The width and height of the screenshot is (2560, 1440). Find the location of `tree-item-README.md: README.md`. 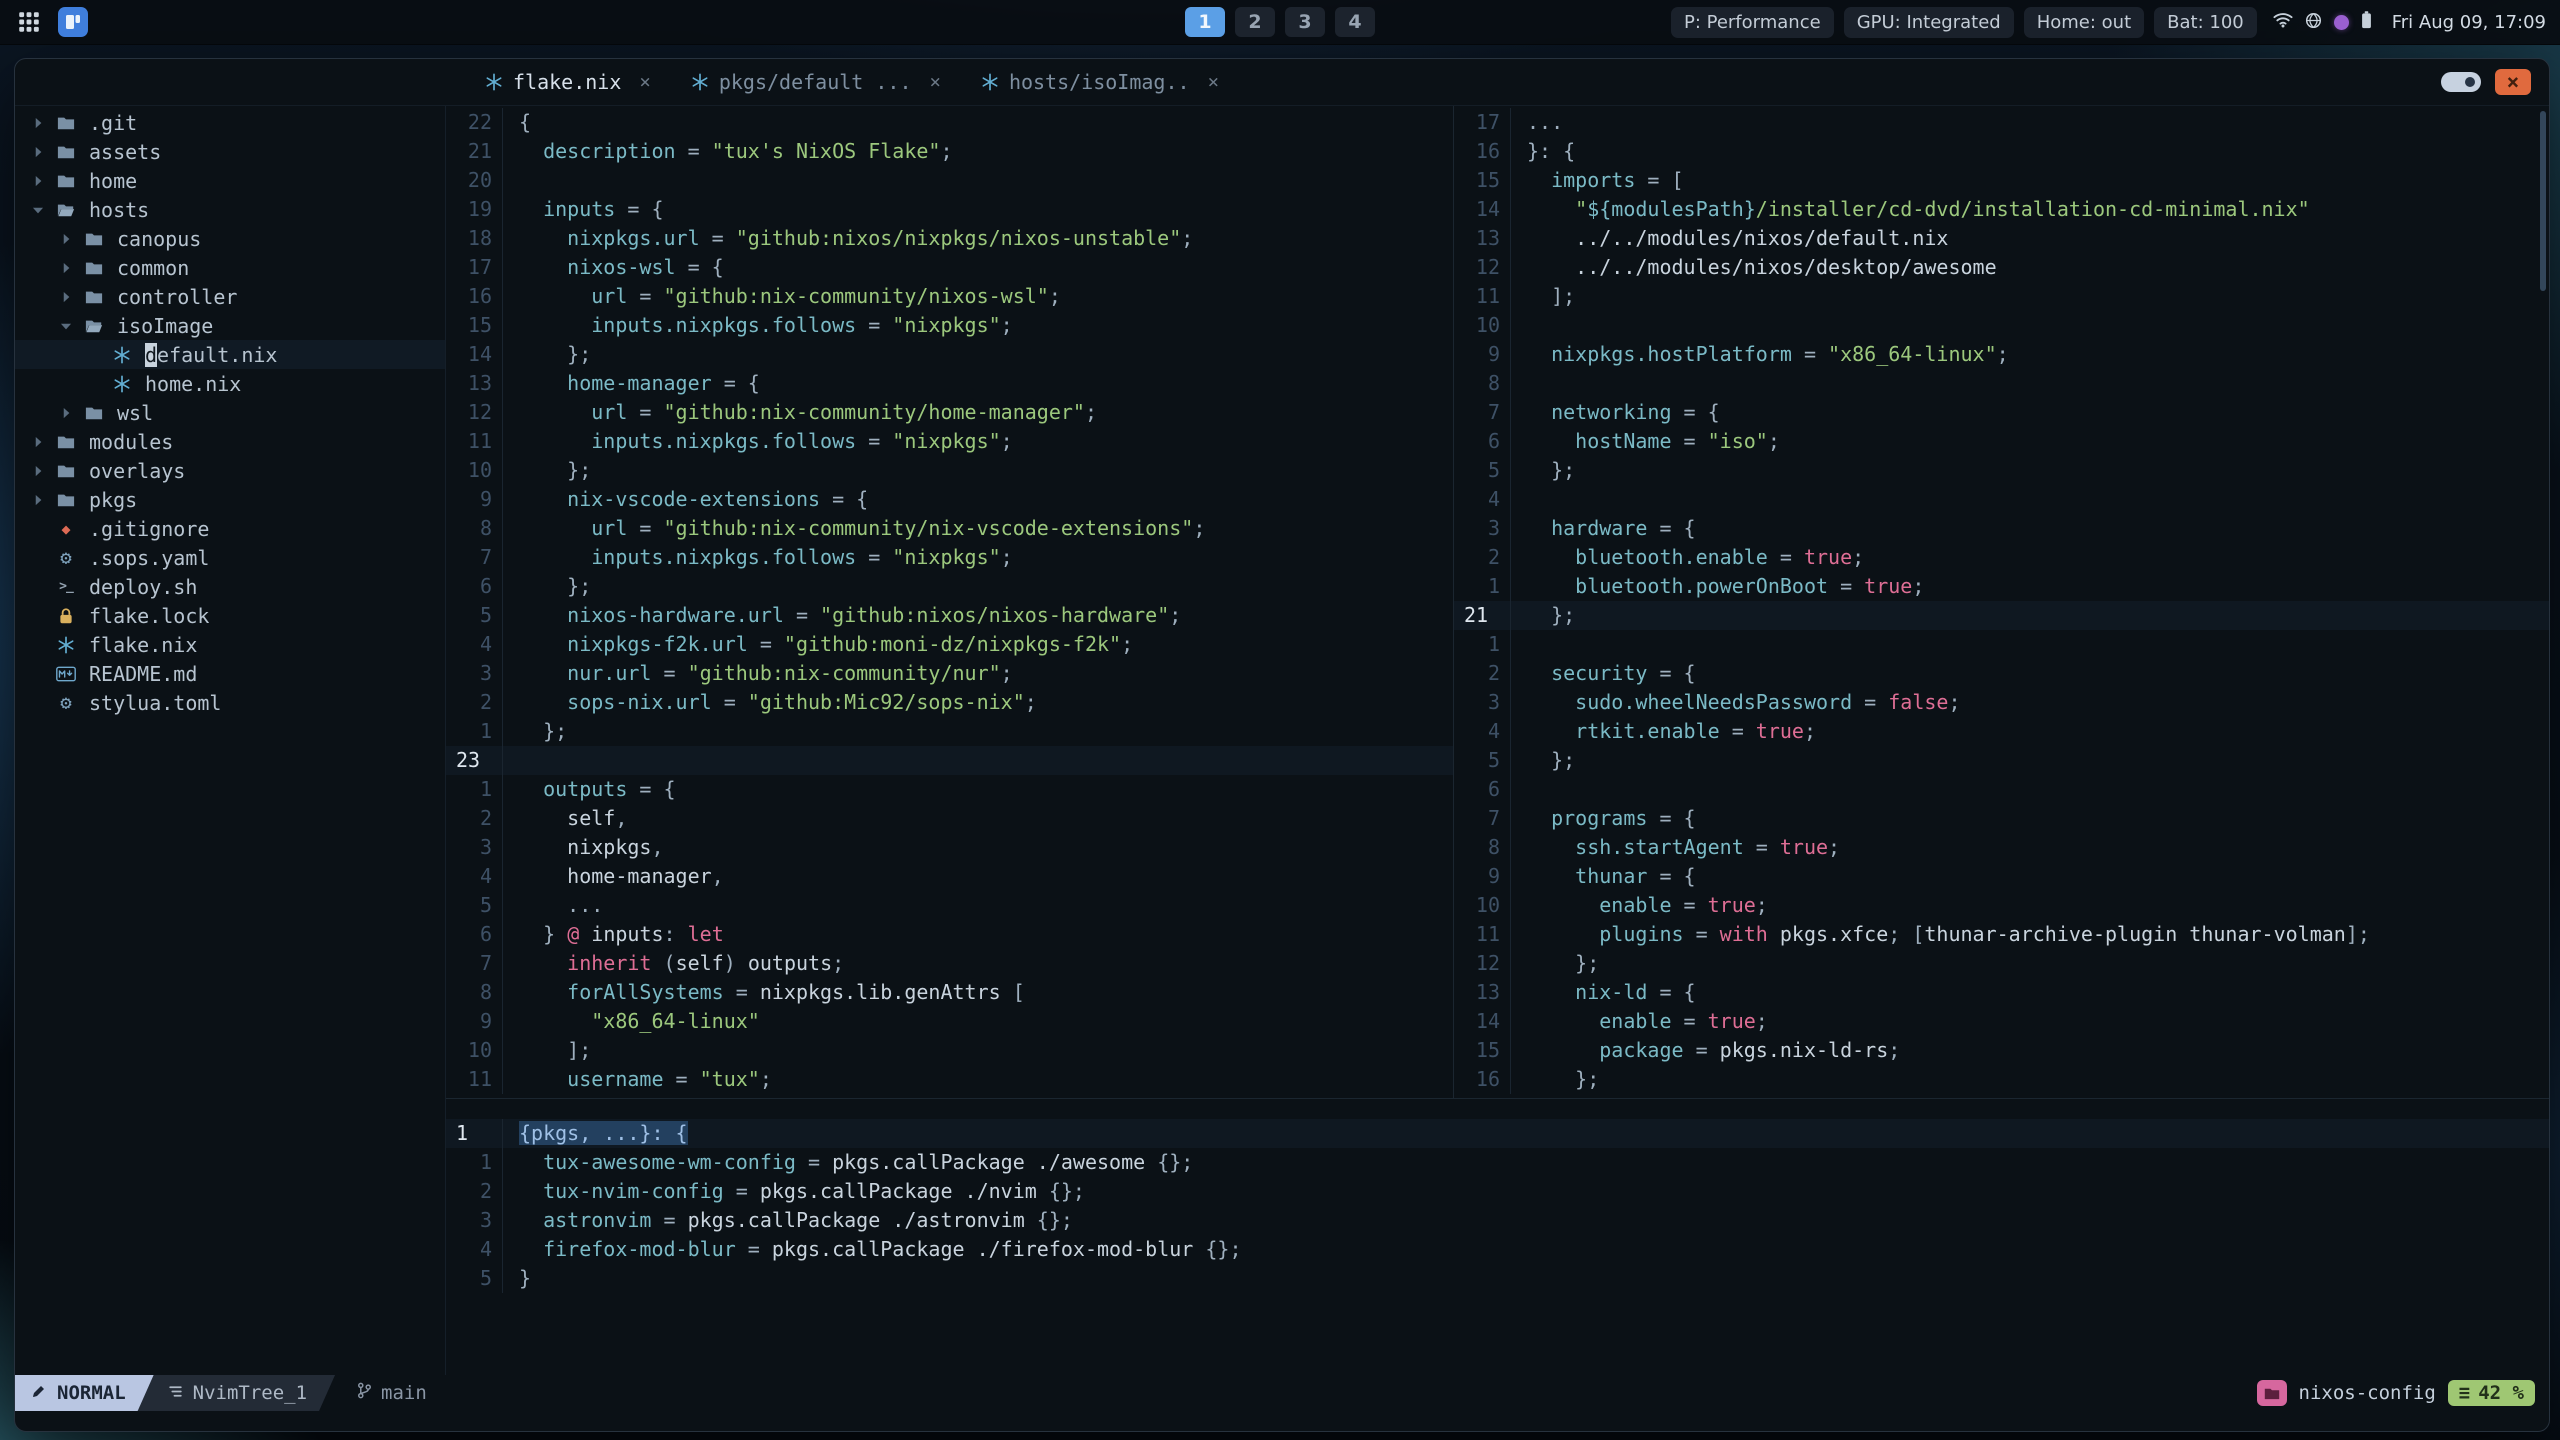

tree-item-README.md: README.md is located at coordinates (230, 673).